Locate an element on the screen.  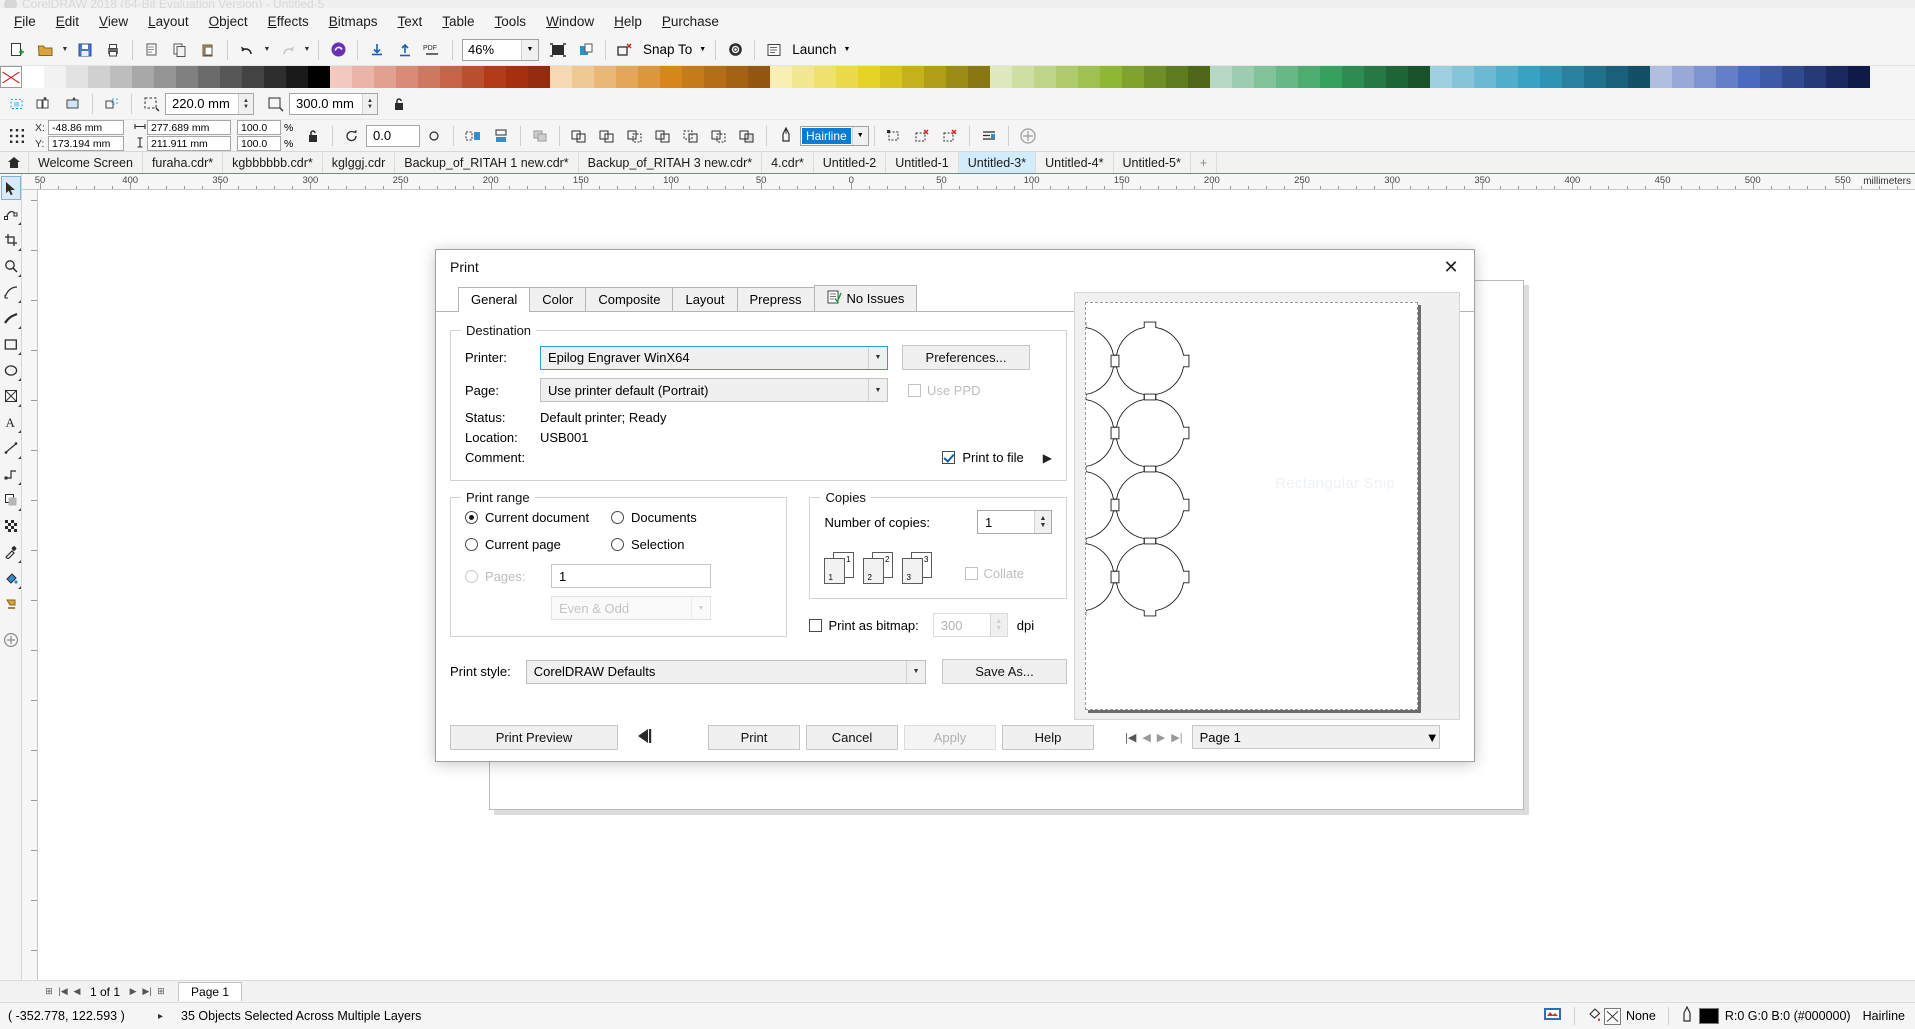
pages-input: 1 is located at coordinates (631, 576).